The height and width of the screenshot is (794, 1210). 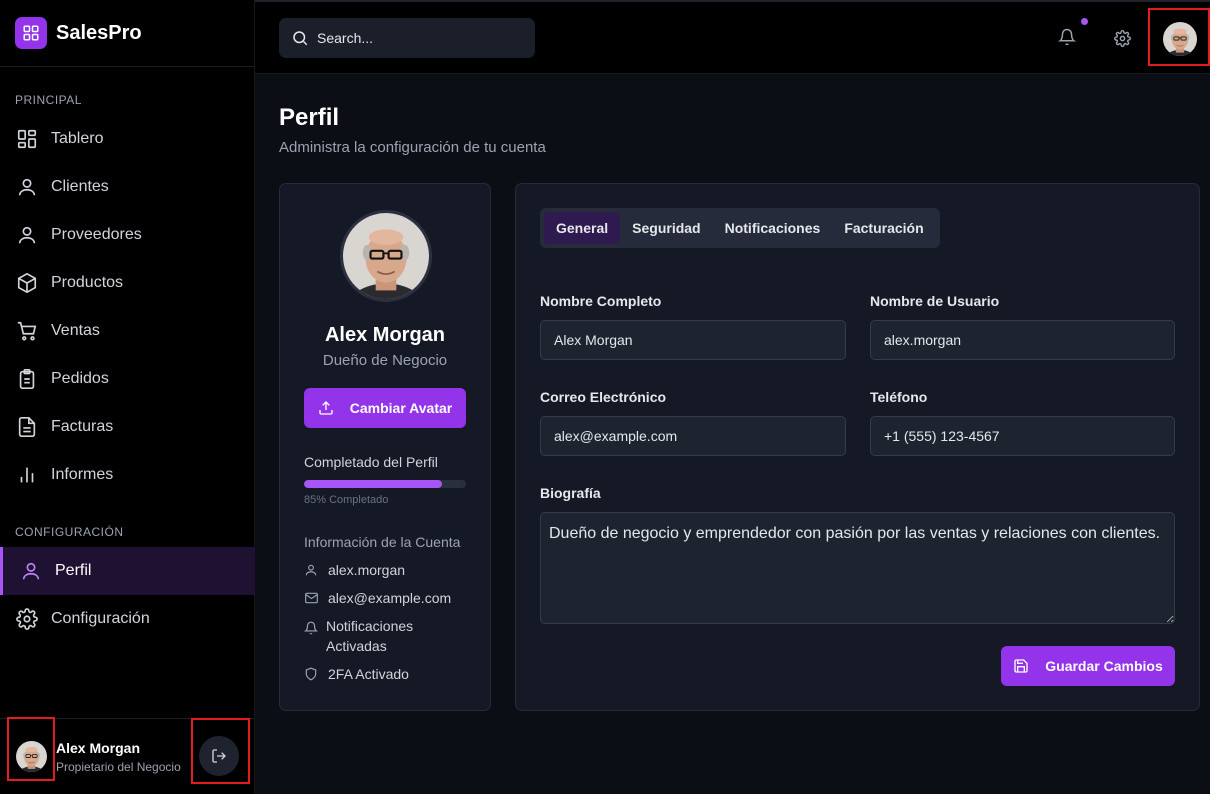 What do you see at coordinates (1180, 39) in the screenshot?
I see `user-avatar-button` at bounding box center [1180, 39].